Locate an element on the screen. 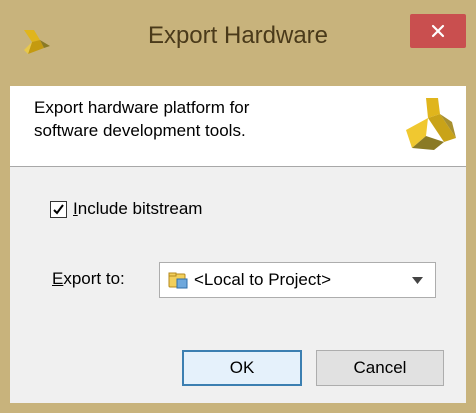 This screenshot has height=413, width=476. export-to-value: <Local to Project> is located at coordinates (263, 279).